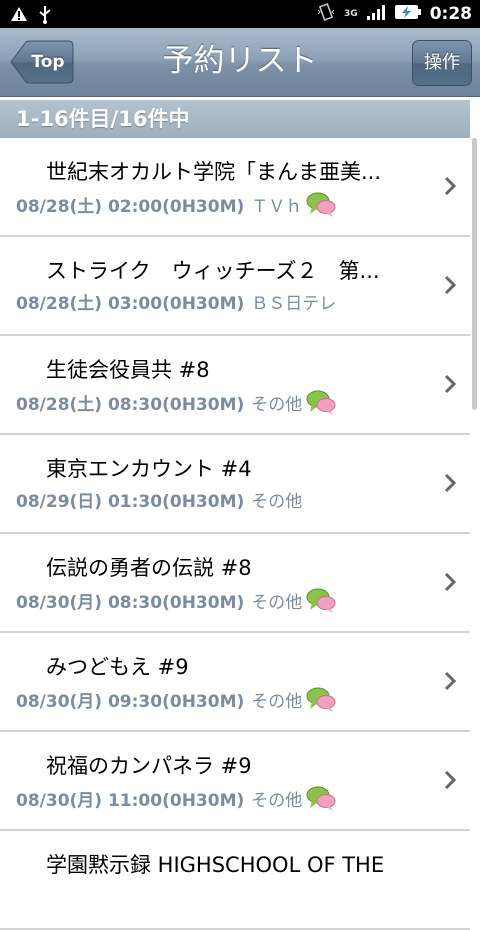 This screenshot has height=930, width=480. Describe the element at coordinates (235, 385) in the screenshot. I see `list-item: 生徒会役員共 #8 08/28(土) 08:30(0H30M) その他` at that location.